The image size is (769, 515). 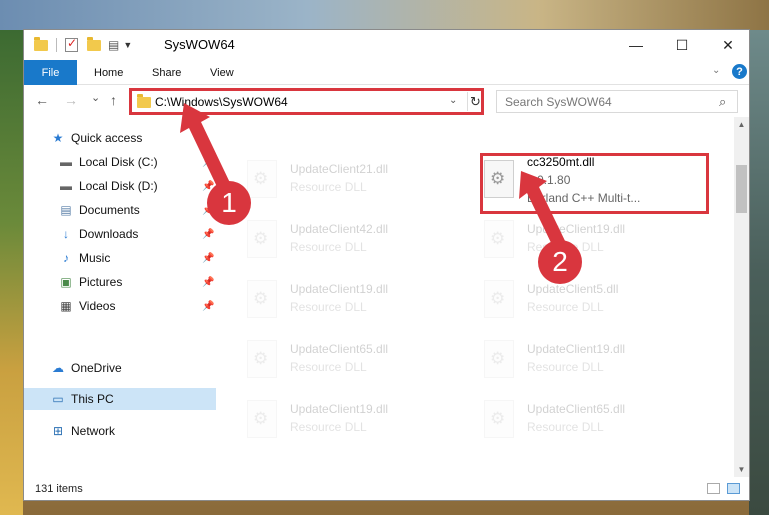 I want to click on vertical-scrollbar: ▲ ▼, so click(x=741, y=297).